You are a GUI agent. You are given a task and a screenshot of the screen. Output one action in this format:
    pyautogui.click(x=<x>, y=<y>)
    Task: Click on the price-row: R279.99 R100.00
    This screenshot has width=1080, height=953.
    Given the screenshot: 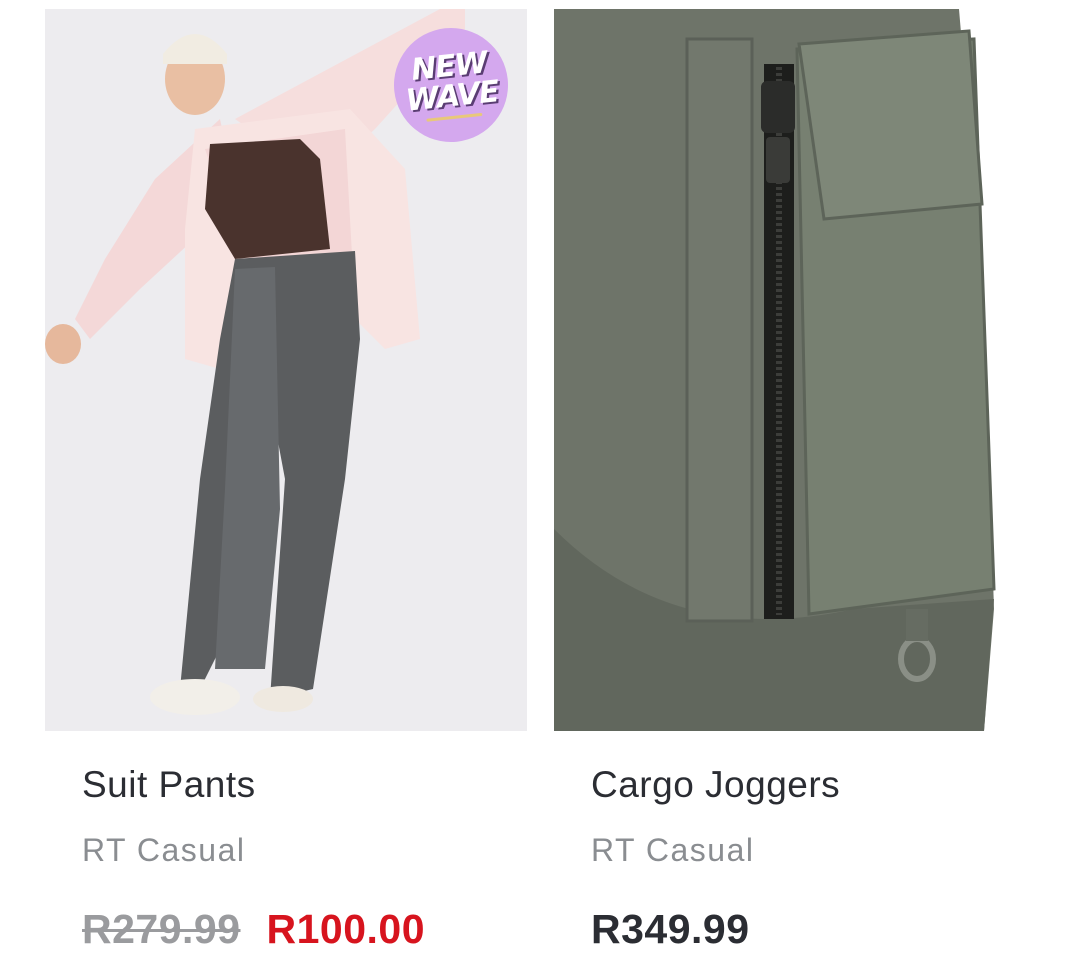 What is the action you would take?
    pyautogui.click(x=253, y=929)
    